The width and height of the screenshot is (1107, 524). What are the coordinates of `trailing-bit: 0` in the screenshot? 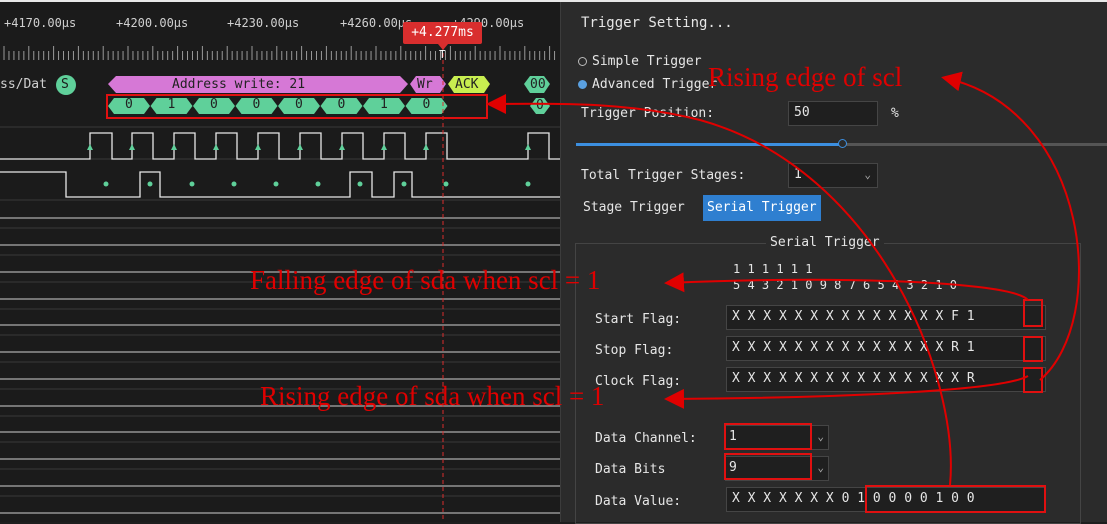 It's located at (540, 105).